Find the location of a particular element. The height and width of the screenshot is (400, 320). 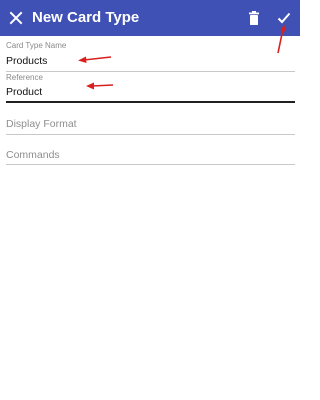

display-format-field: Display Format is located at coordinates (150, 127).